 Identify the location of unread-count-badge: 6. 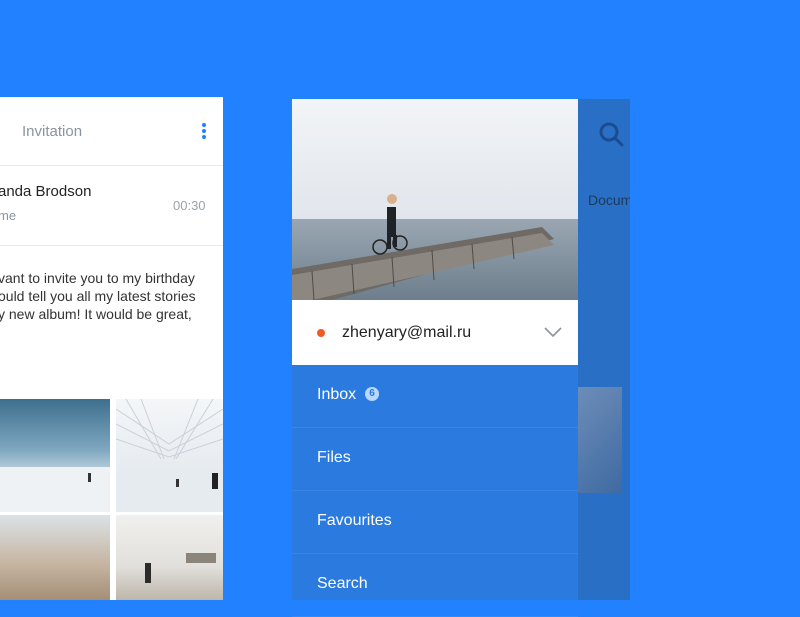
(372, 394).